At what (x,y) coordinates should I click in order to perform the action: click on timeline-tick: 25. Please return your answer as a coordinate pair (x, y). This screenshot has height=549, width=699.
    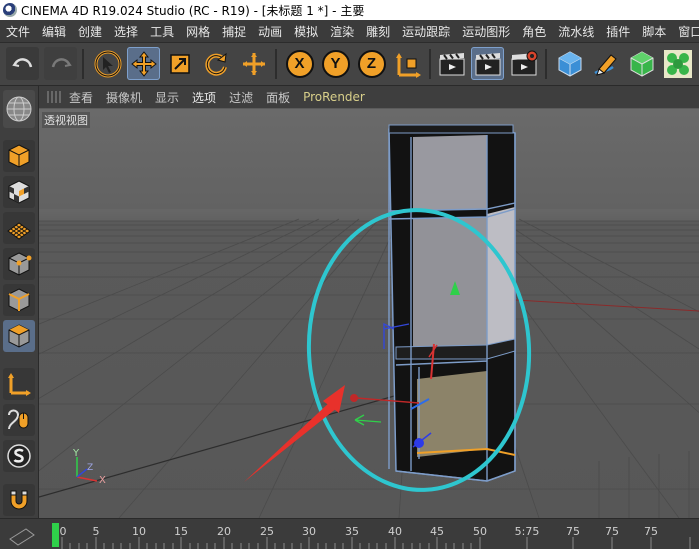
    Looking at the image, I should click on (267, 531).